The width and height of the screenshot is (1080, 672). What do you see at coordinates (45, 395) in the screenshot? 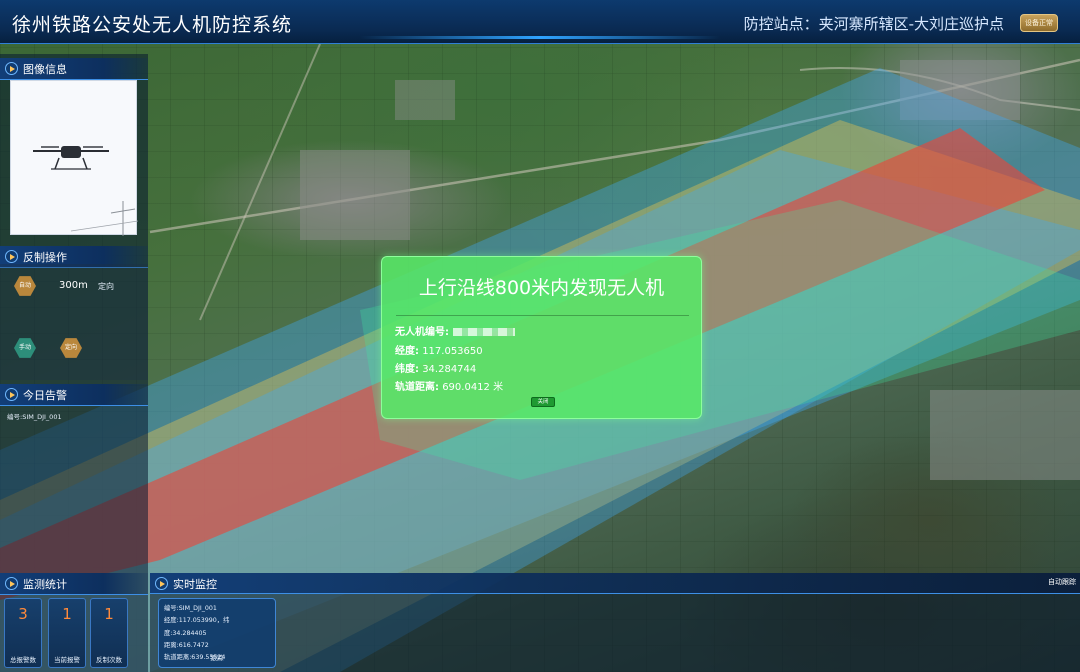
I see `today-alarms-title: 今日告警` at bounding box center [45, 395].